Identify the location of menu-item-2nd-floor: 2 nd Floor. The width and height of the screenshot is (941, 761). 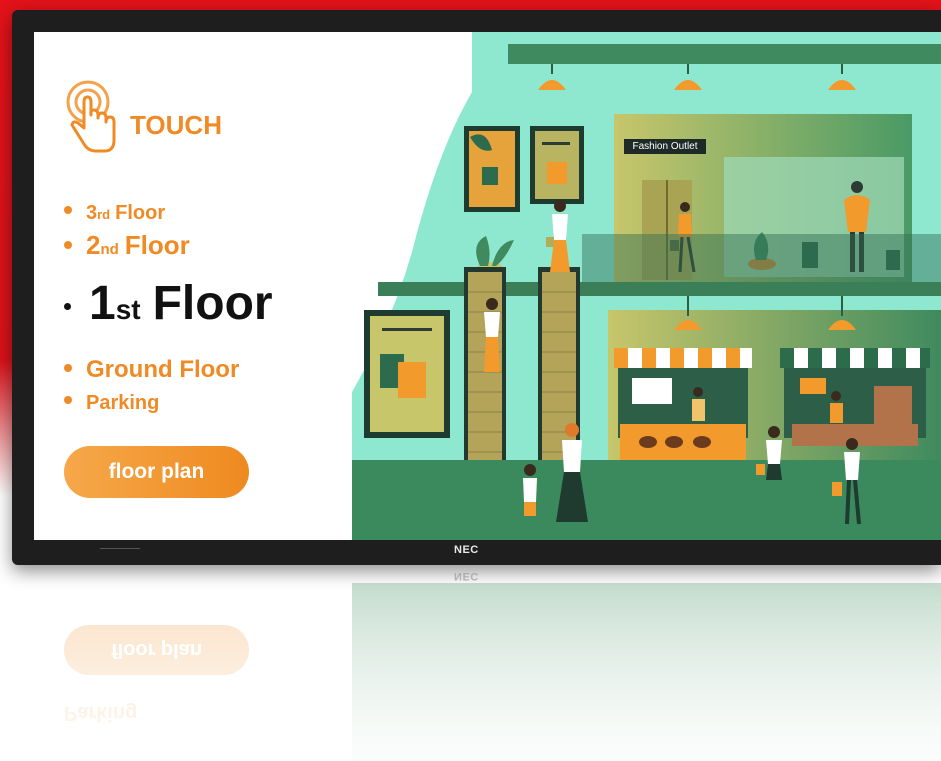
(127, 245).